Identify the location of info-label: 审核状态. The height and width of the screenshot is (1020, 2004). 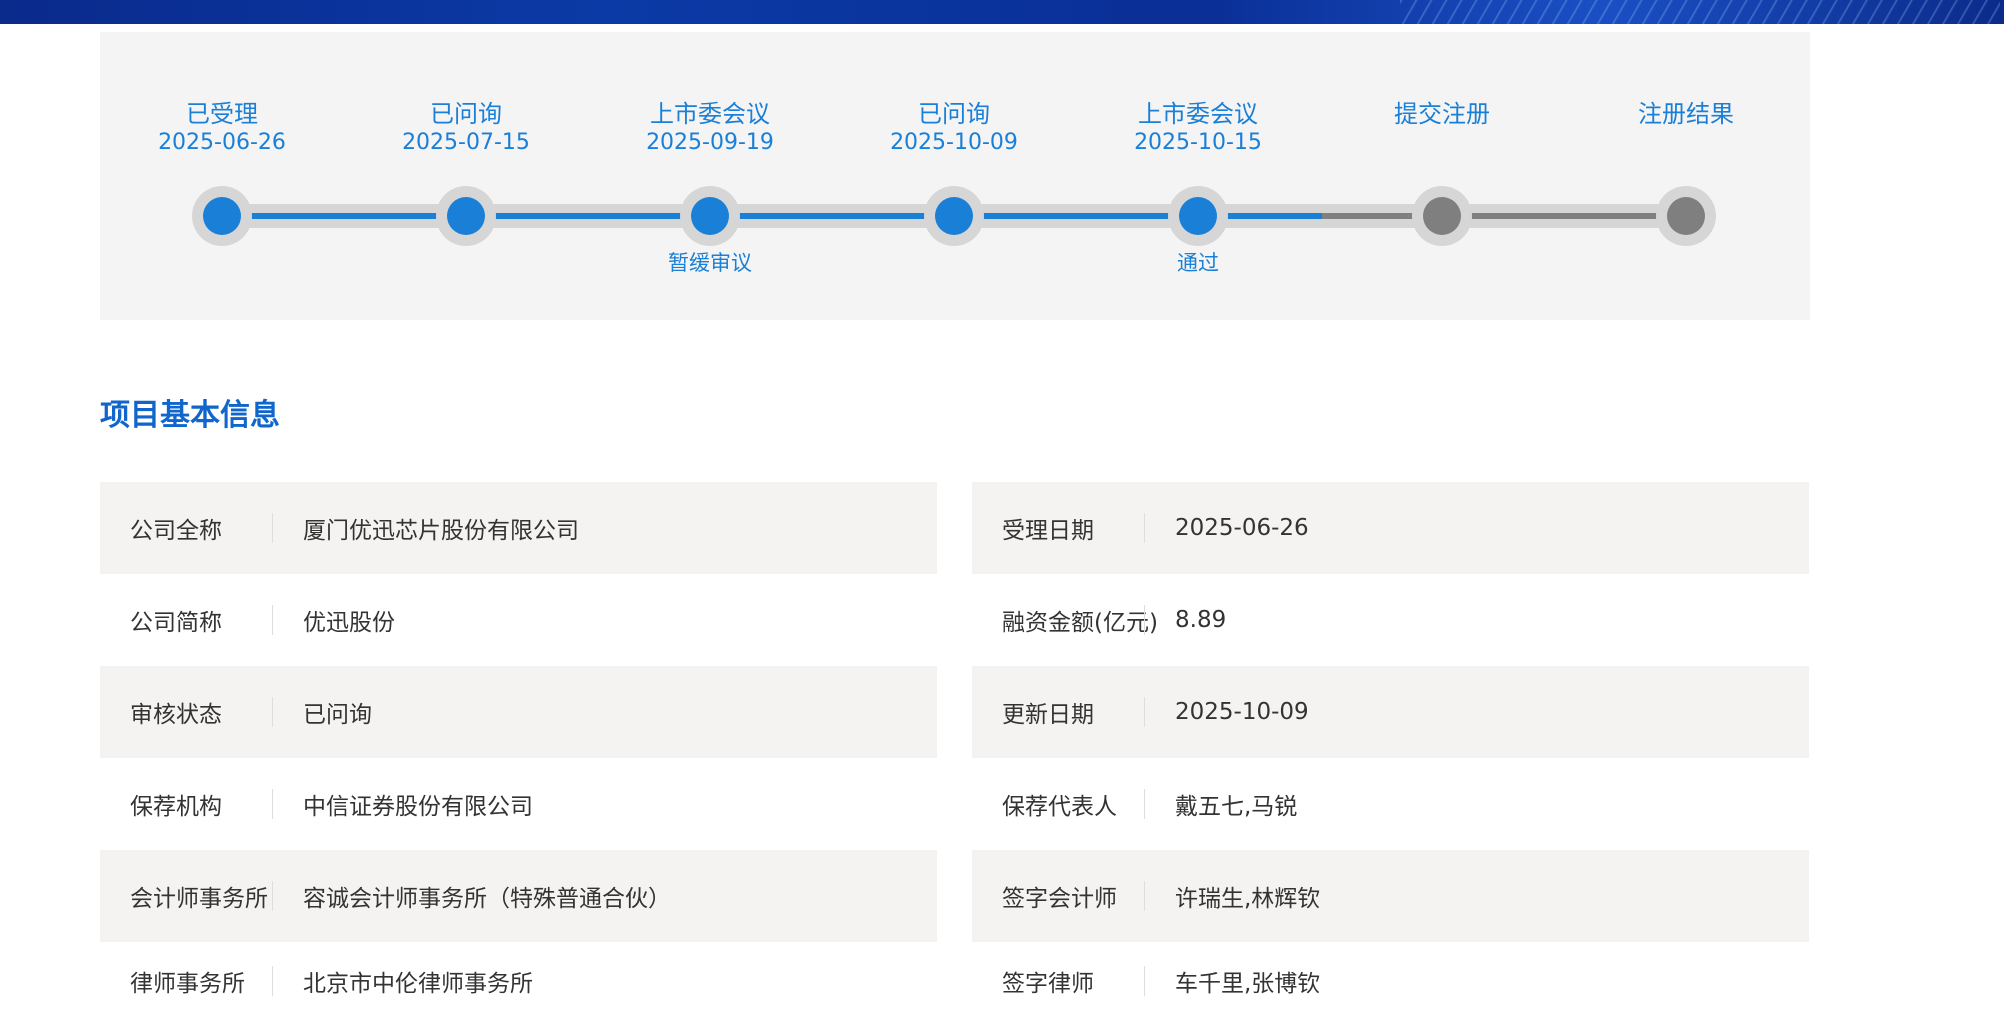
(176, 715).